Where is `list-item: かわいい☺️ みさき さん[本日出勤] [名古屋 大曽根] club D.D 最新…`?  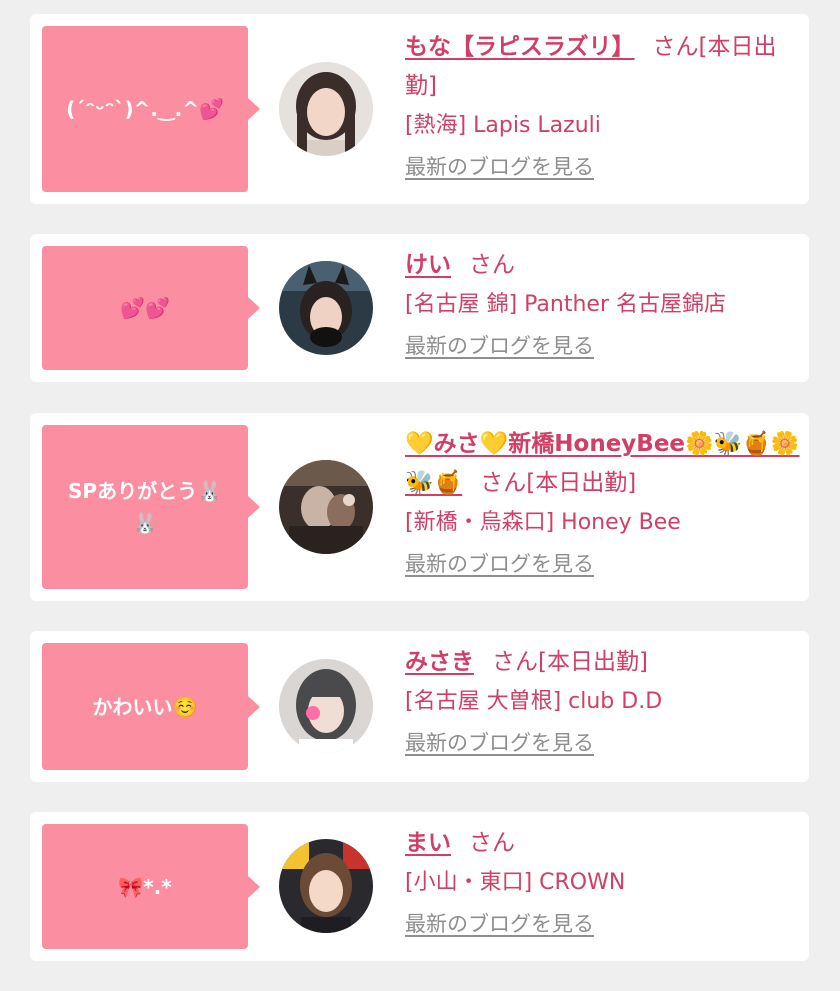 list-item: かわいい☺️ みさき さん[本日出勤] [名古屋 大曽根] club D.D 最新… is located at coordinates (419, 706).